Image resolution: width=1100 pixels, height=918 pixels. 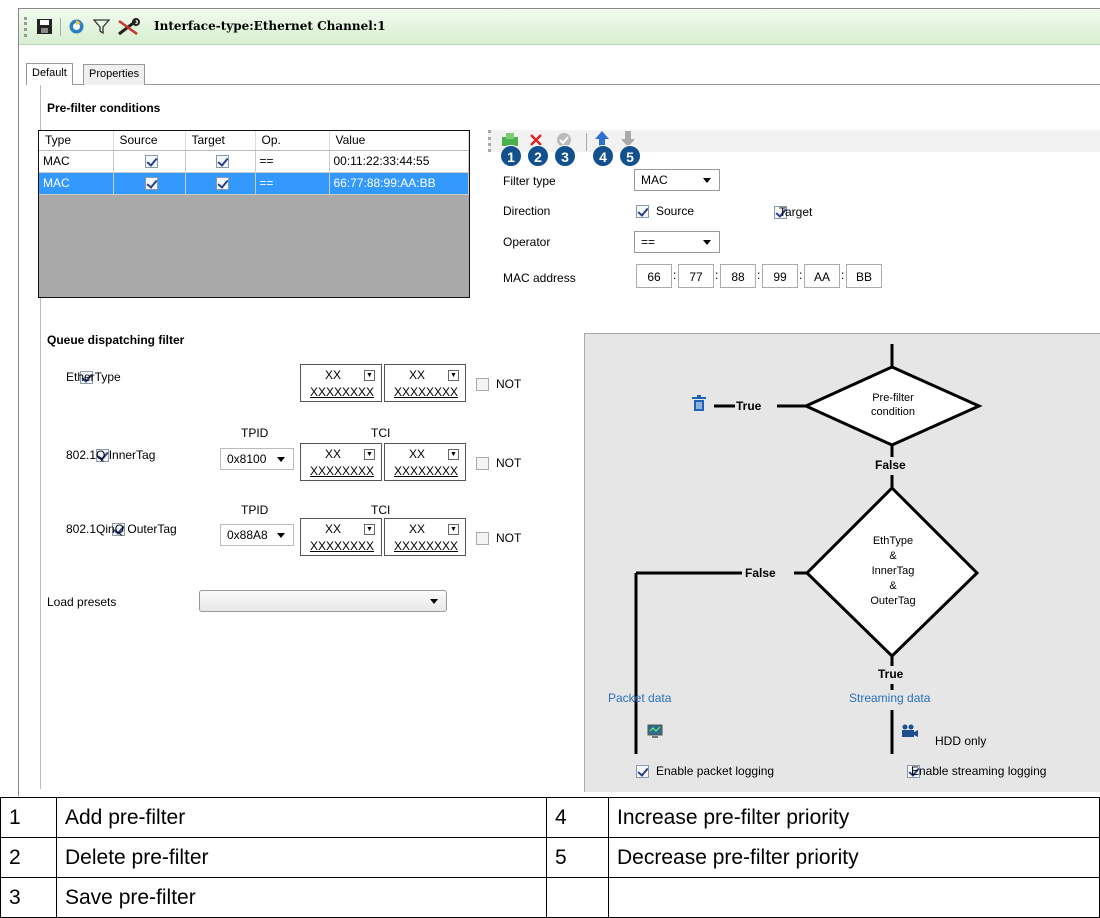 What do you see at coordinates (738, 276) in the screenshot?
I see `mac-octet-input: 88` at bounding box center [738, 276].